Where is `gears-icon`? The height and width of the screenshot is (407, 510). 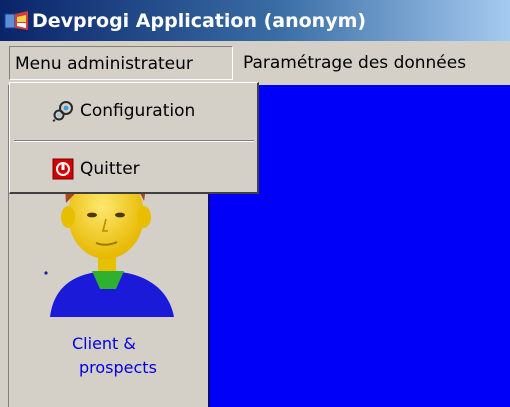
gears-icon is located at coordinates (62, 111).